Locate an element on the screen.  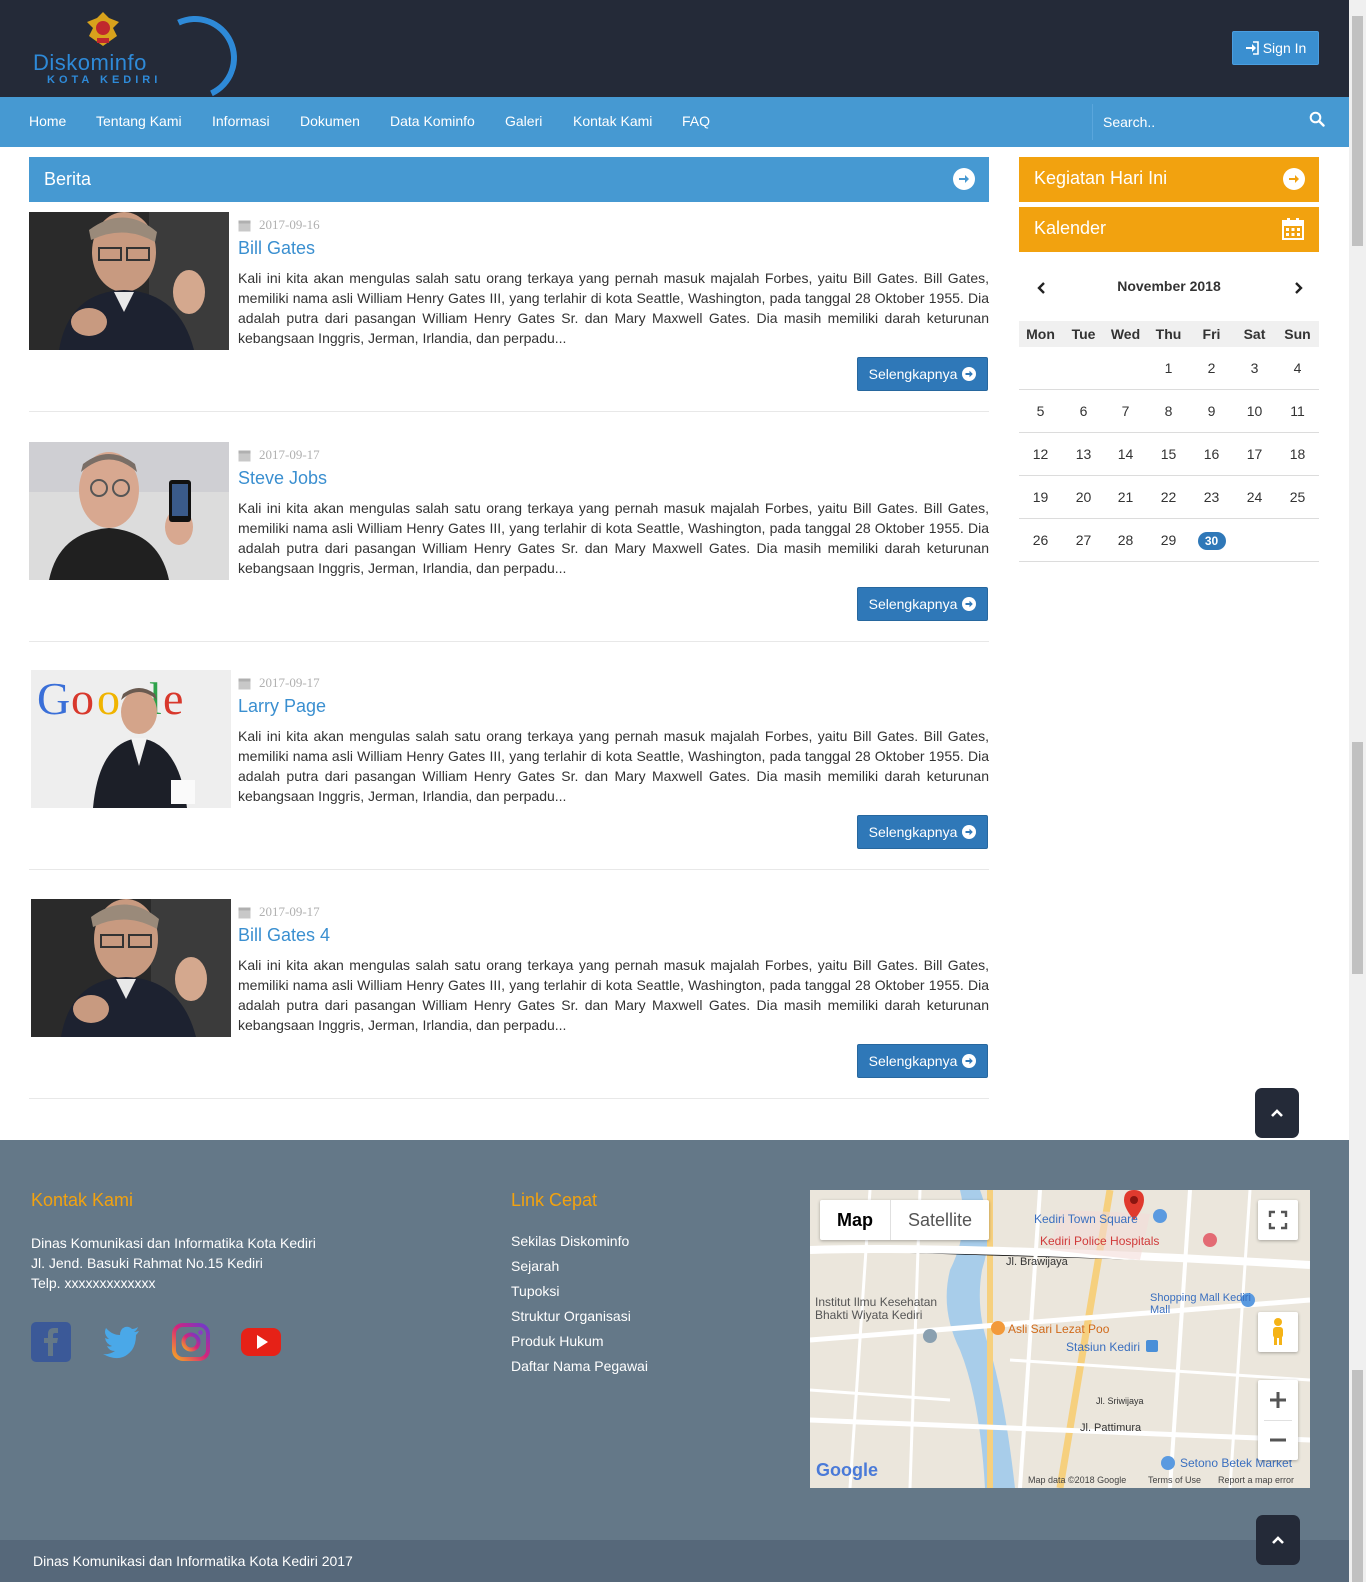
calendar-day: 6 is located at coordinates (1083, 411).